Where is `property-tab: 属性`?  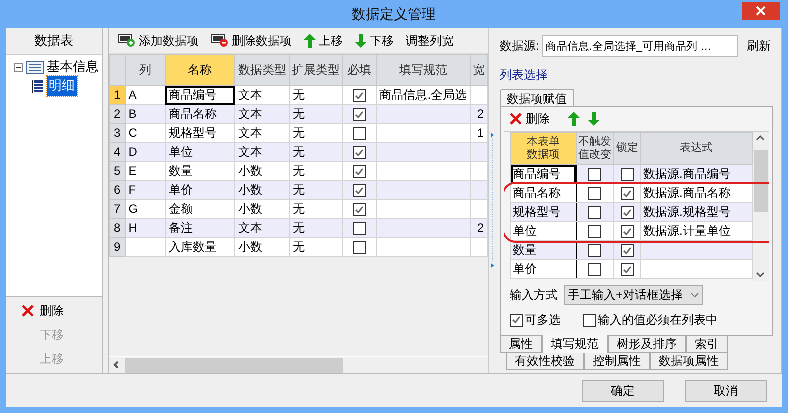 property-tab: 属性 is located at coordinates (521, 344).